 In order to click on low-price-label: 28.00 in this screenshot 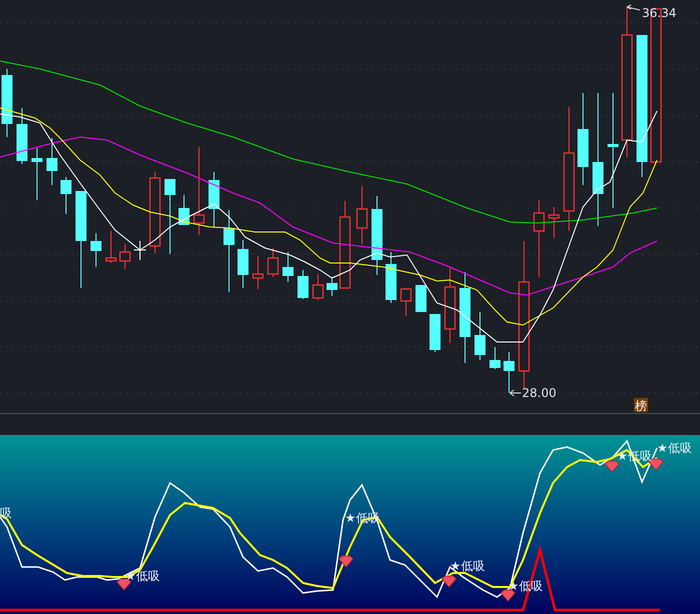, I will do `click(539, 393)`.